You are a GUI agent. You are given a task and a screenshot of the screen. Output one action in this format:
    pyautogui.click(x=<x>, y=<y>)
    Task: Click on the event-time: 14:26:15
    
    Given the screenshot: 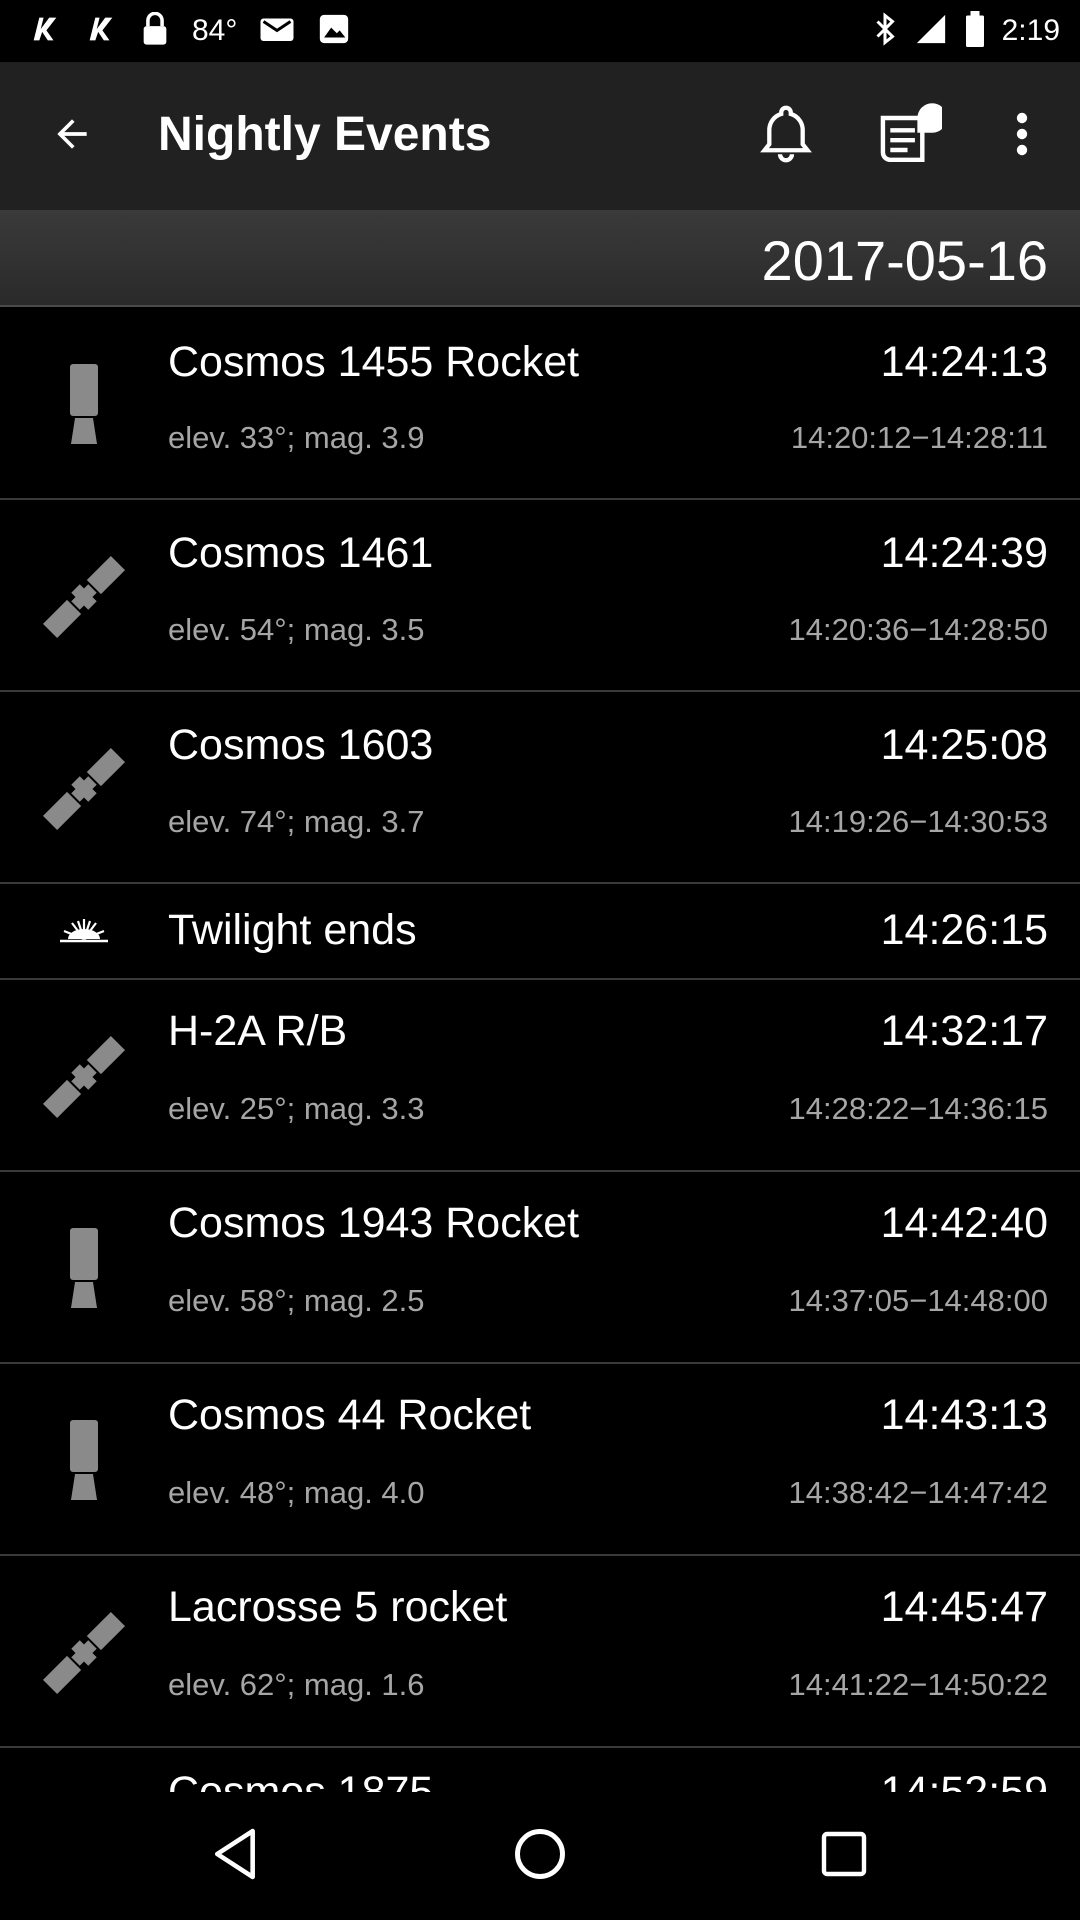 What is the action you would take?
    pyautogui.click(x=964, y=930)
    